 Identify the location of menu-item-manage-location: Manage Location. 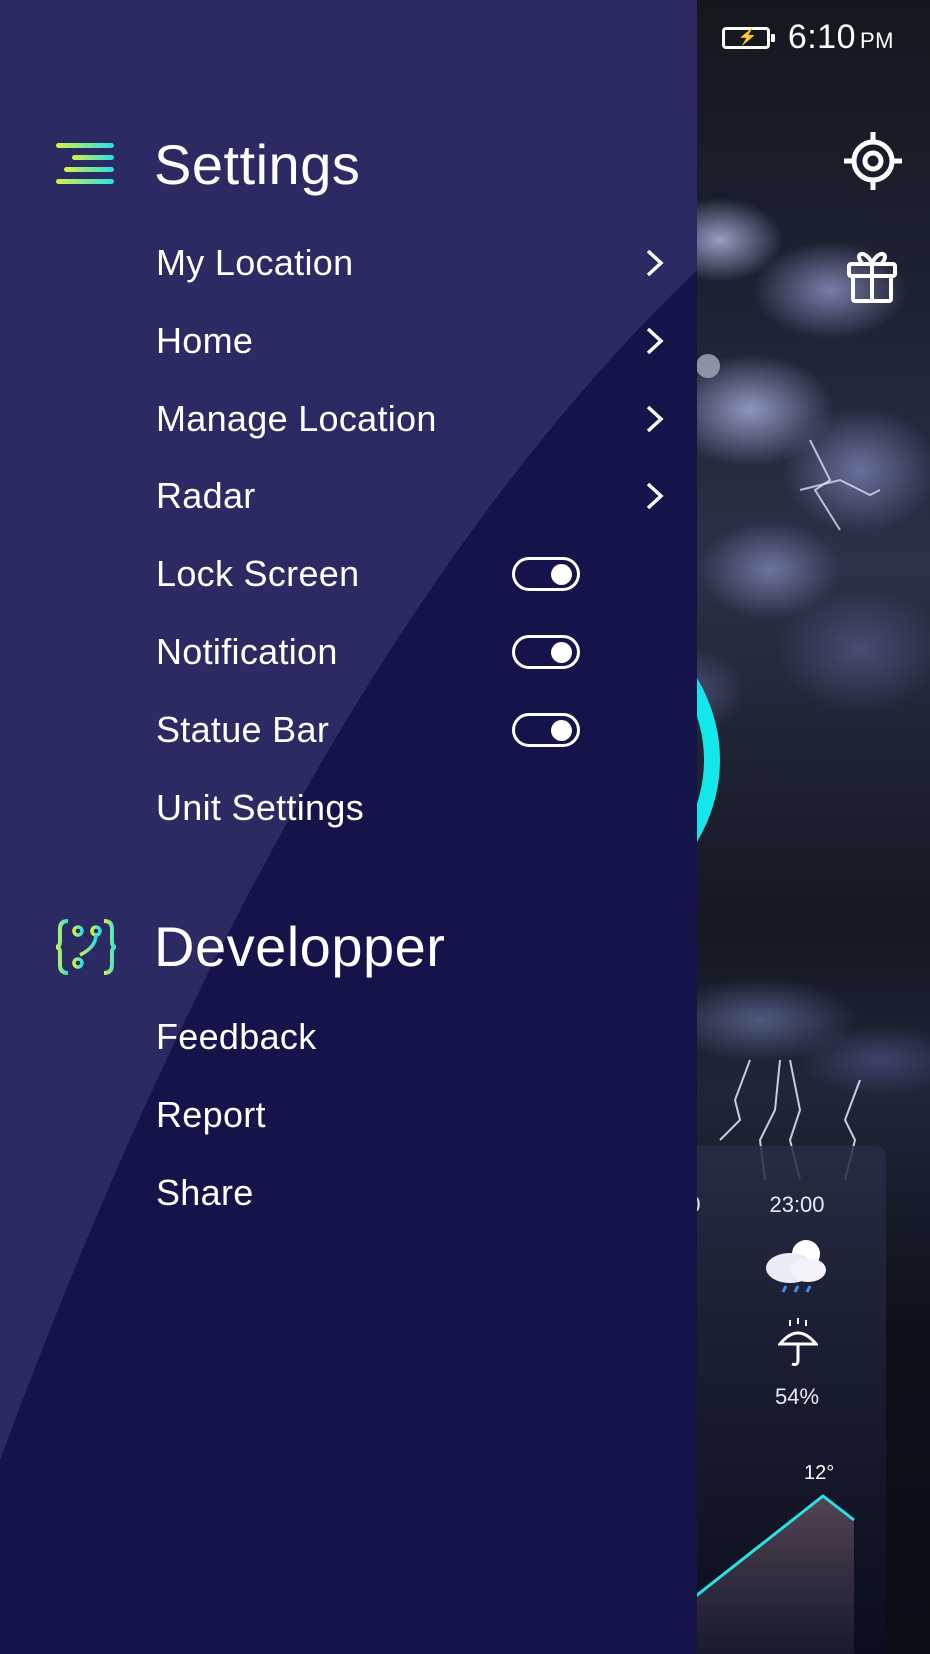
(411, 419).